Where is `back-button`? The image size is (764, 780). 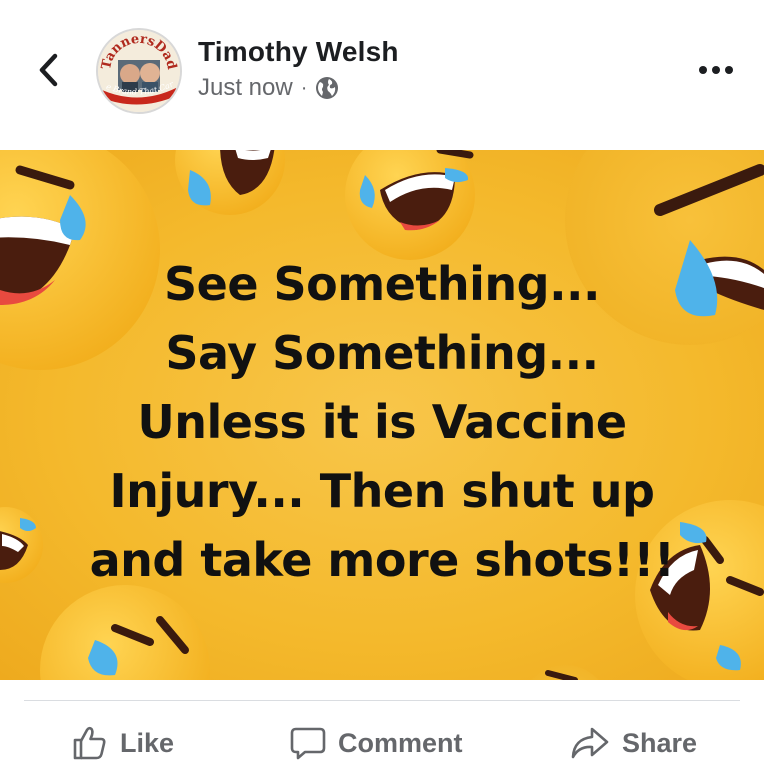
back-button is located at coordinates (48, 70).